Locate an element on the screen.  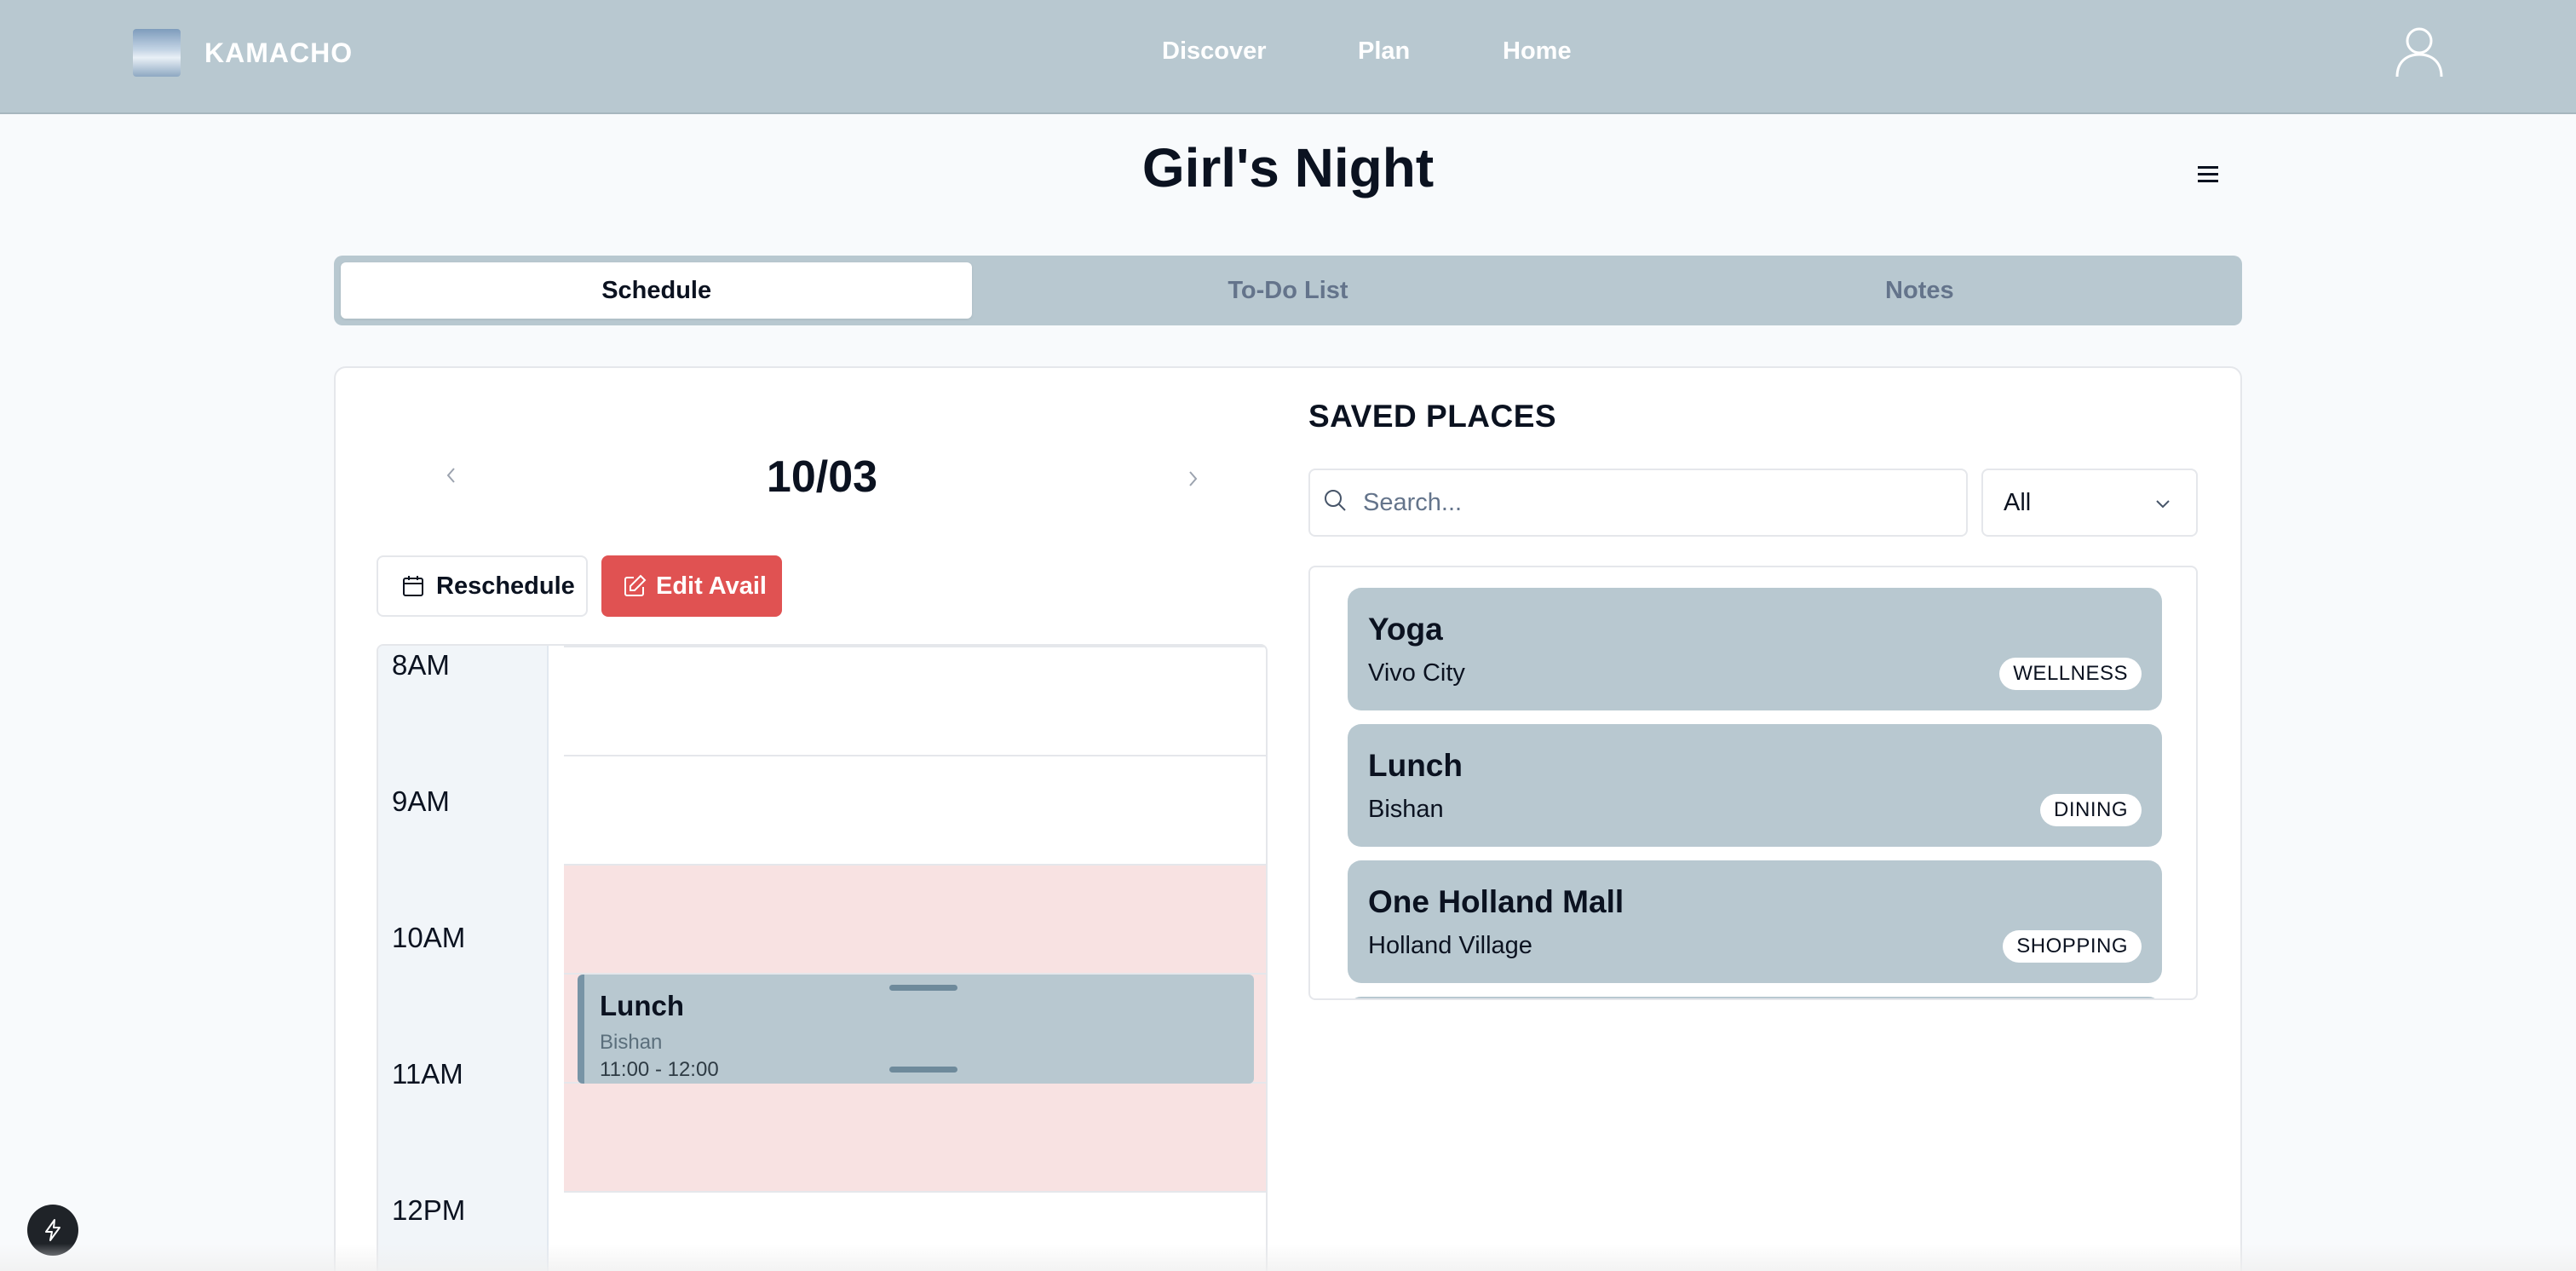
saved-place-card-partial is located at coordinates (1755, 997).